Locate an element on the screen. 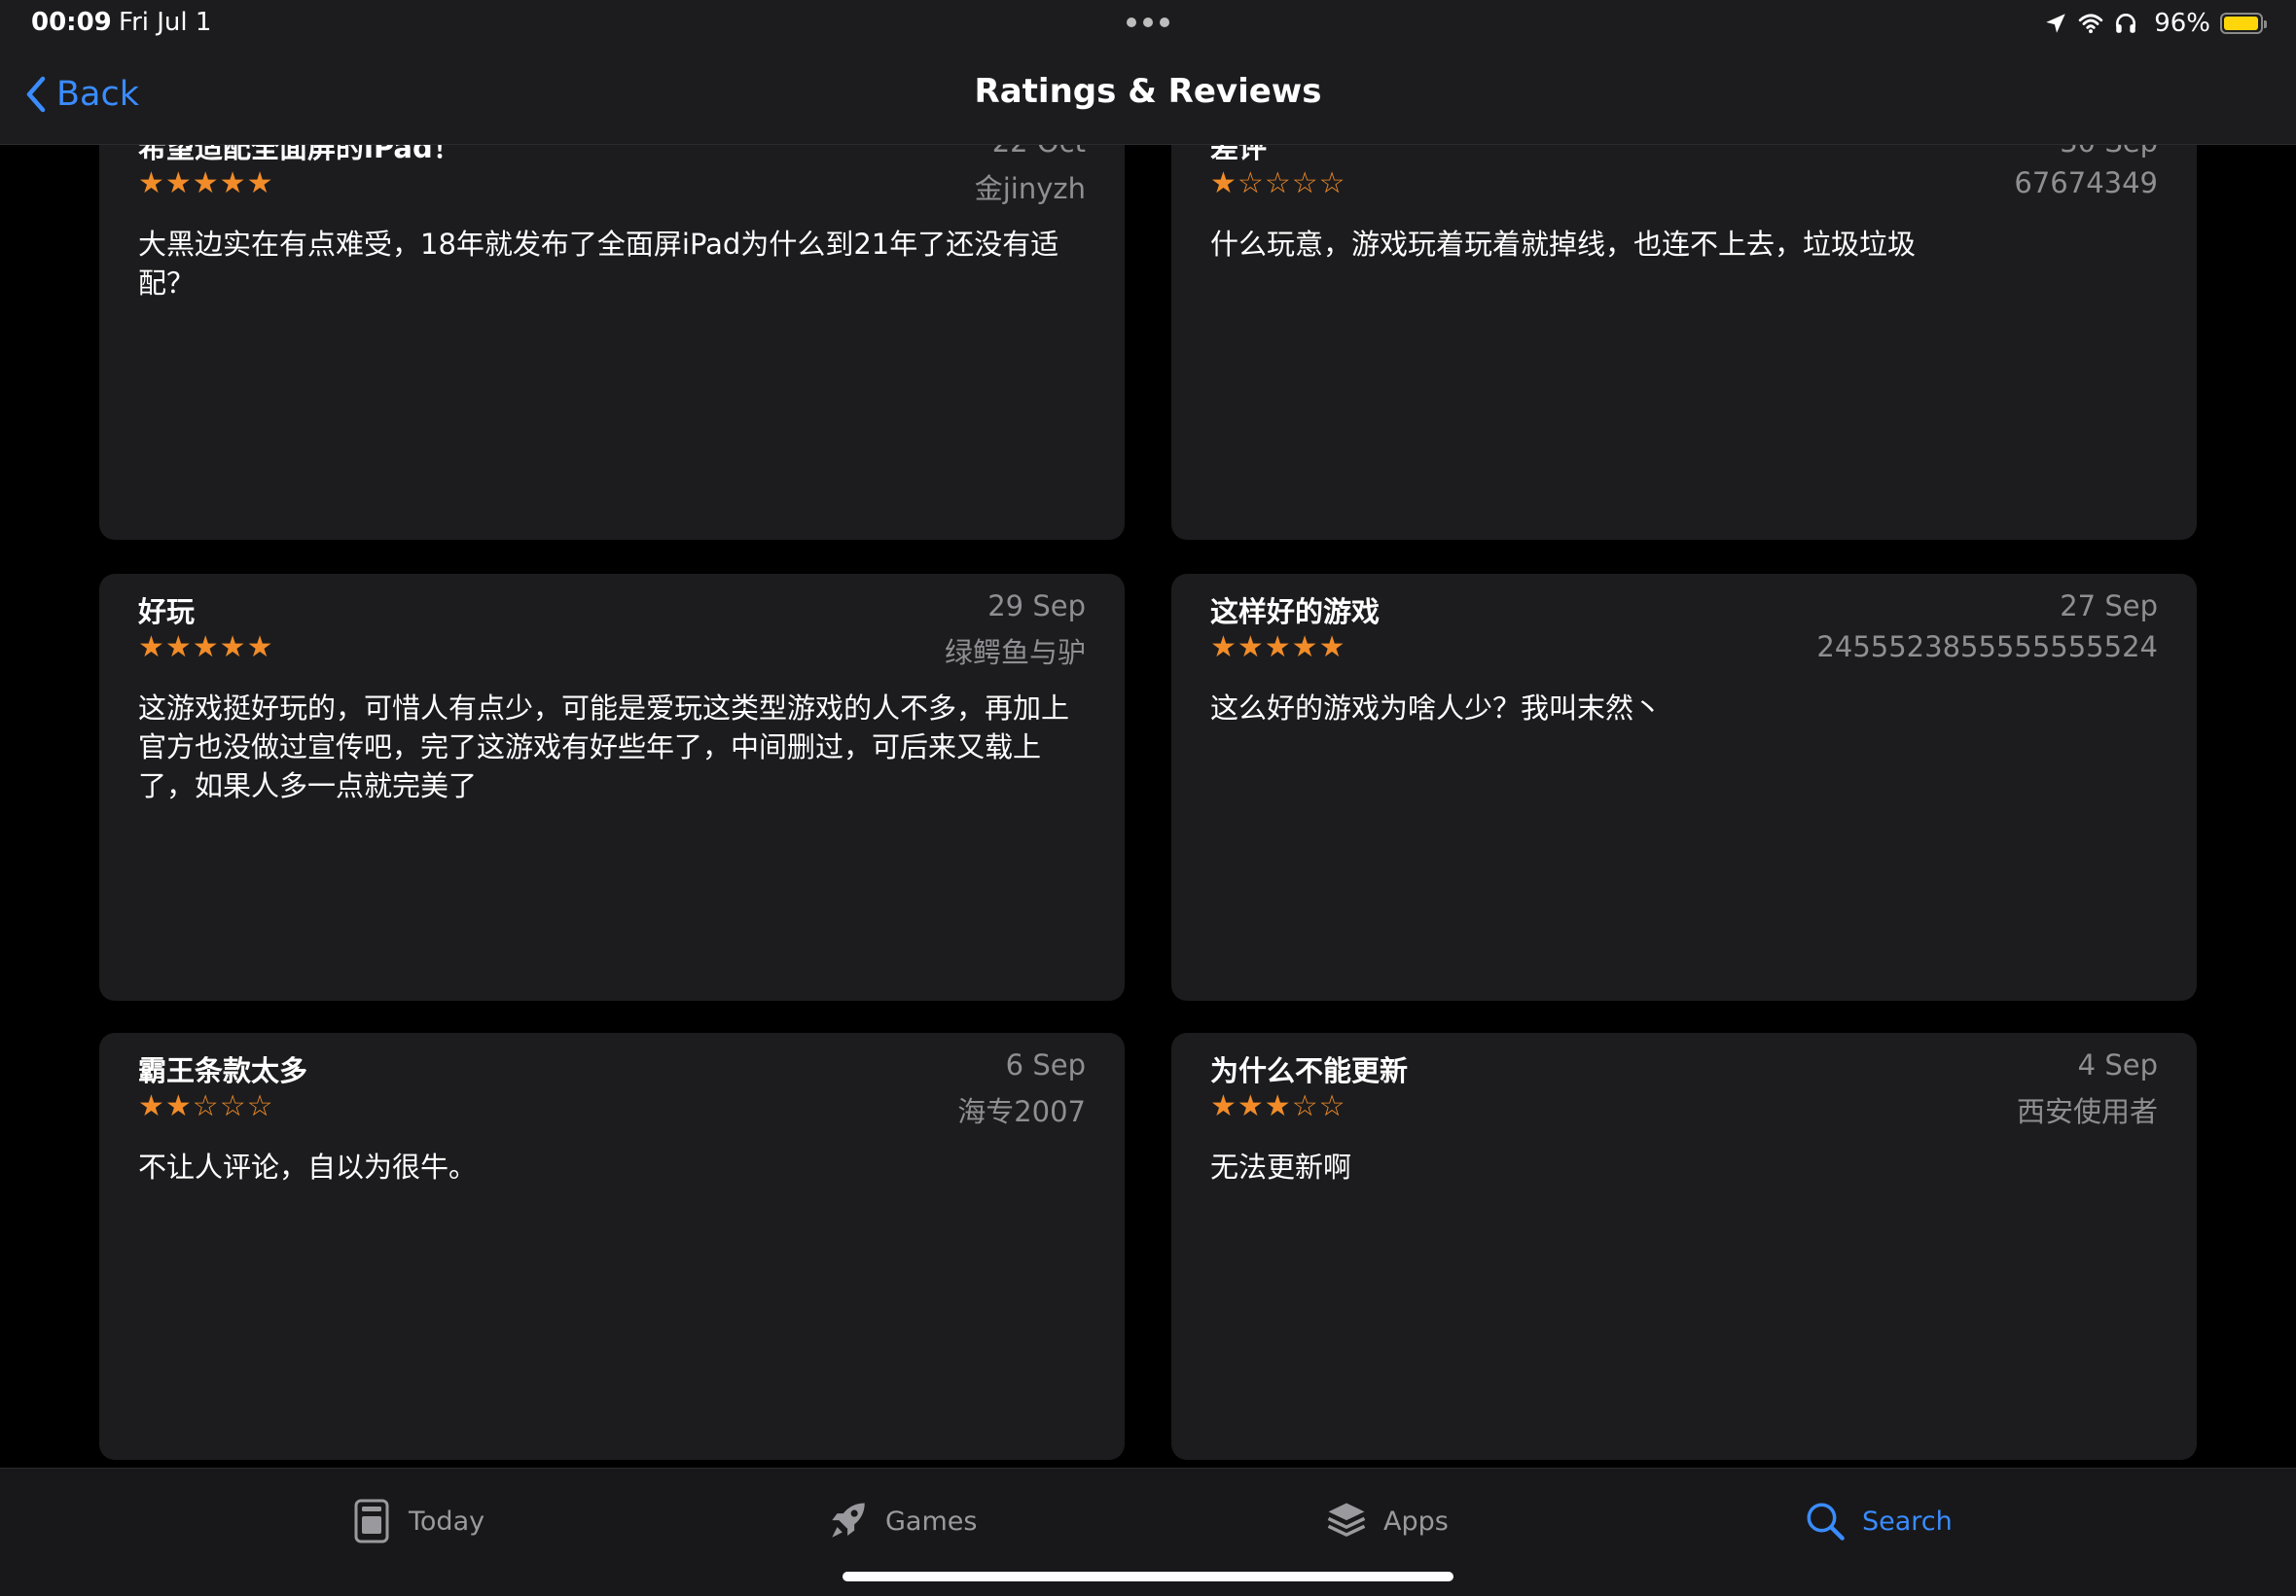 This screenshot has height=1596, width=2296. review-body: 什么玩意，游戏玩着玩着就掉线，也连不上去，垃圾垃圾 is located at coordinates (1563, 245).